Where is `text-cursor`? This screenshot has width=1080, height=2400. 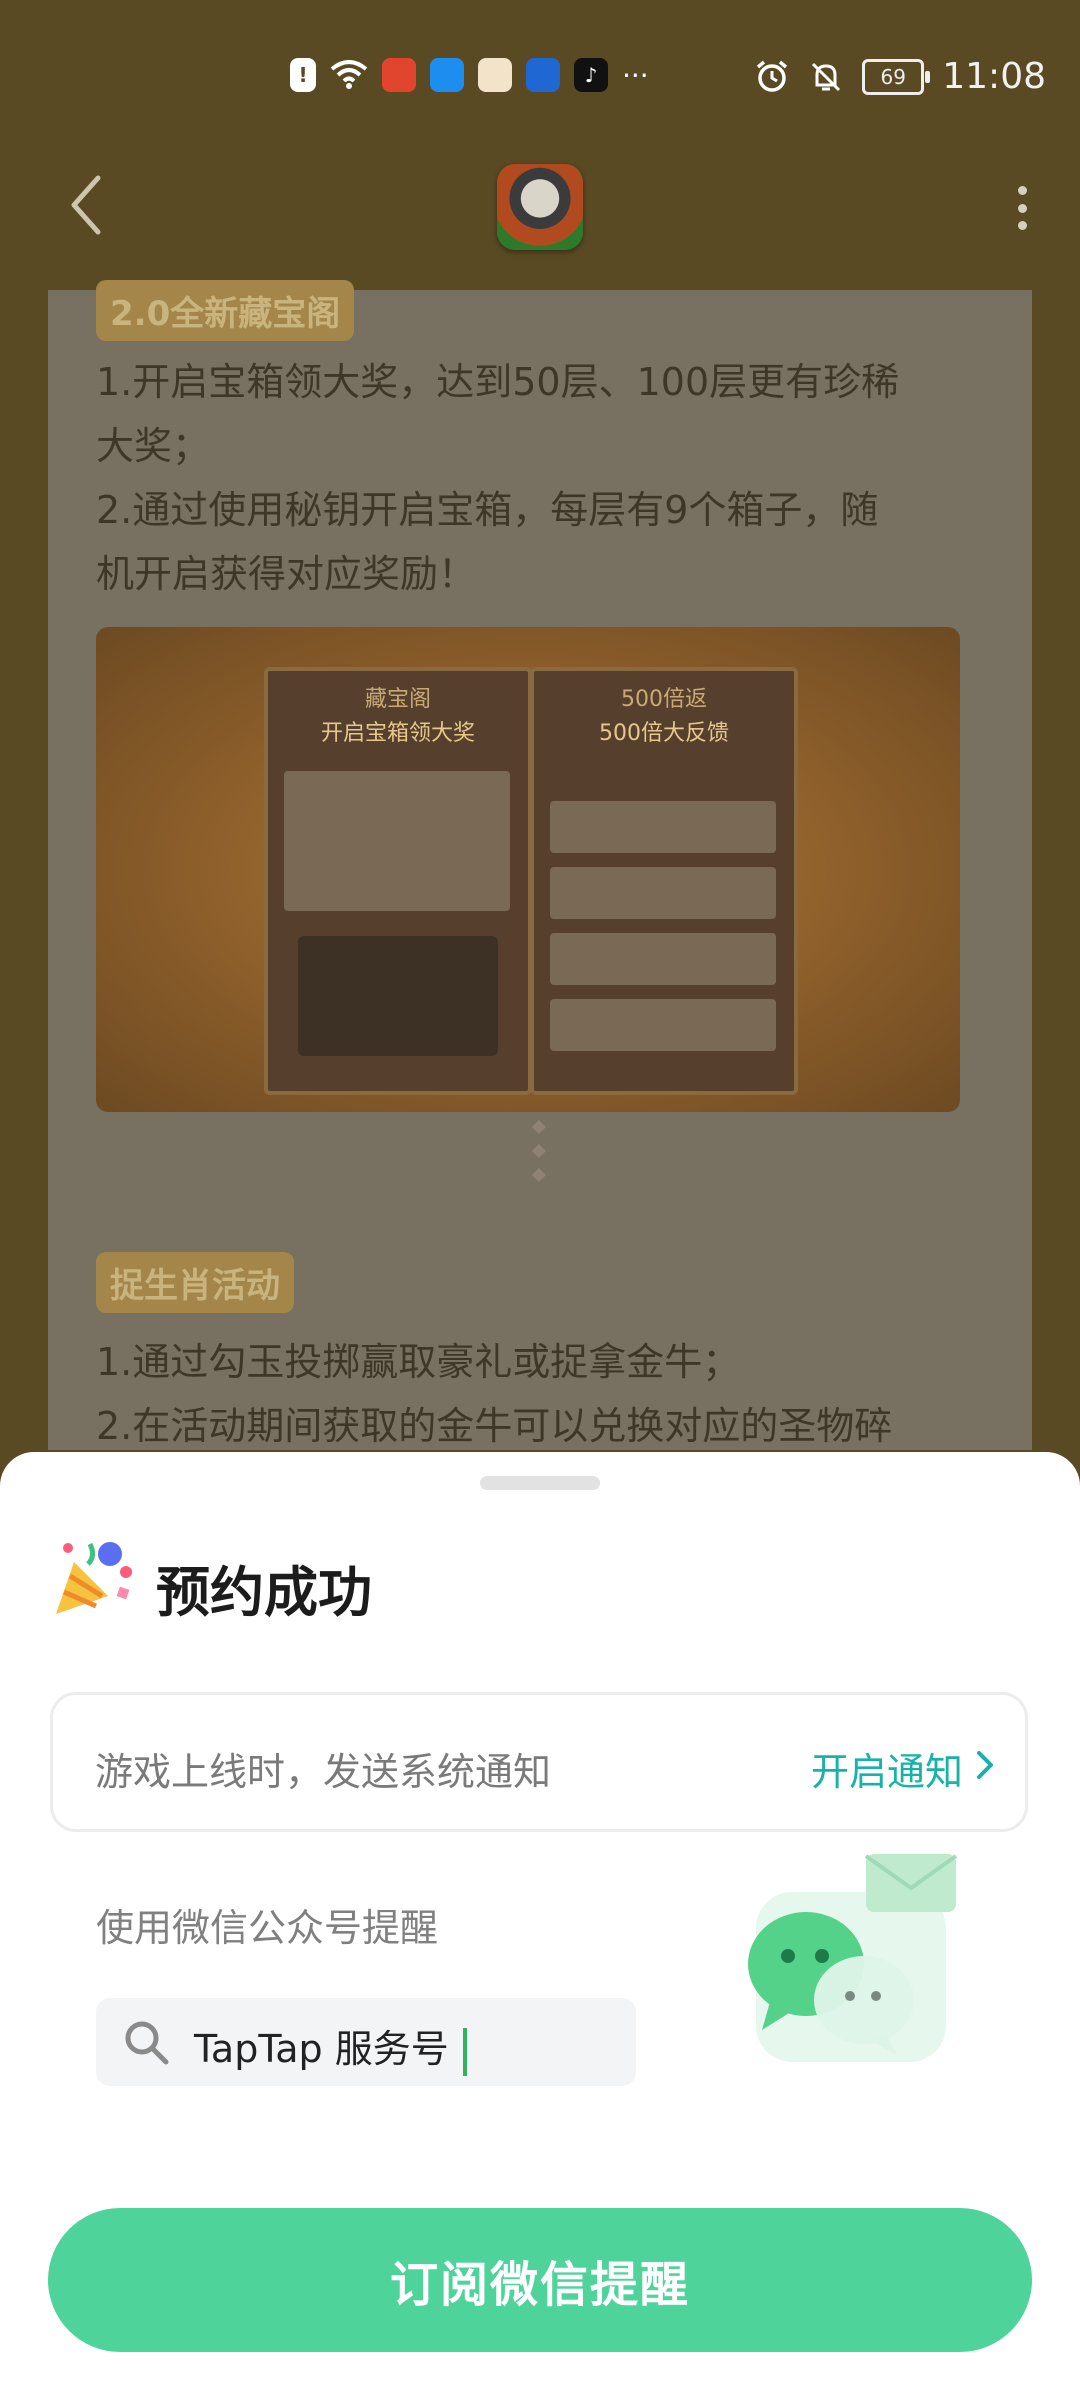 text-cursor is located at coordinates (464, 2051).